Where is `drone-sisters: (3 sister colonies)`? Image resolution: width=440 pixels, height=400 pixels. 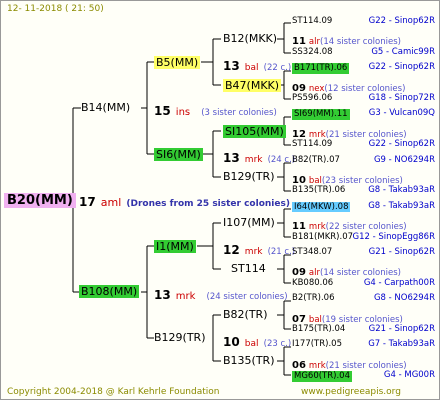
drone-sisters: (3 sister colonies) is located at coordinates (239, 113).